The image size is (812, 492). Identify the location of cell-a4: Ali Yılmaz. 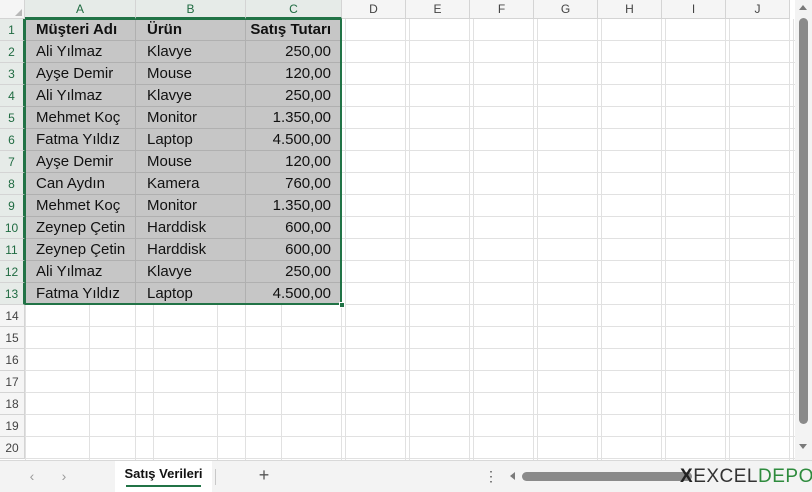
(80, 96).